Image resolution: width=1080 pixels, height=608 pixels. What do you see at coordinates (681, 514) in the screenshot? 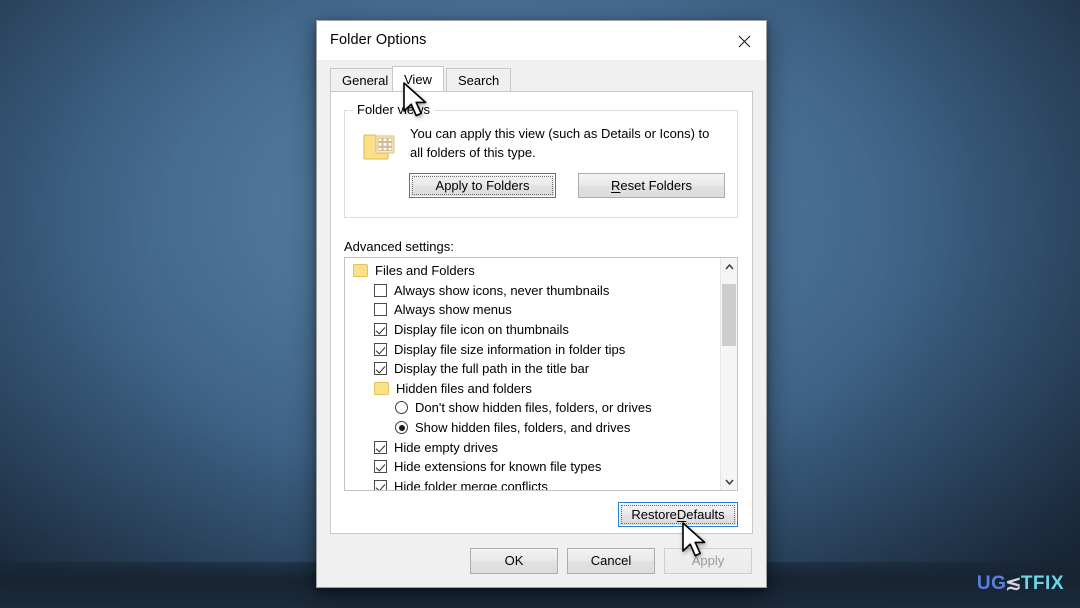
I see `restore-defaults-accel: D` at bounding box center [681, 514].